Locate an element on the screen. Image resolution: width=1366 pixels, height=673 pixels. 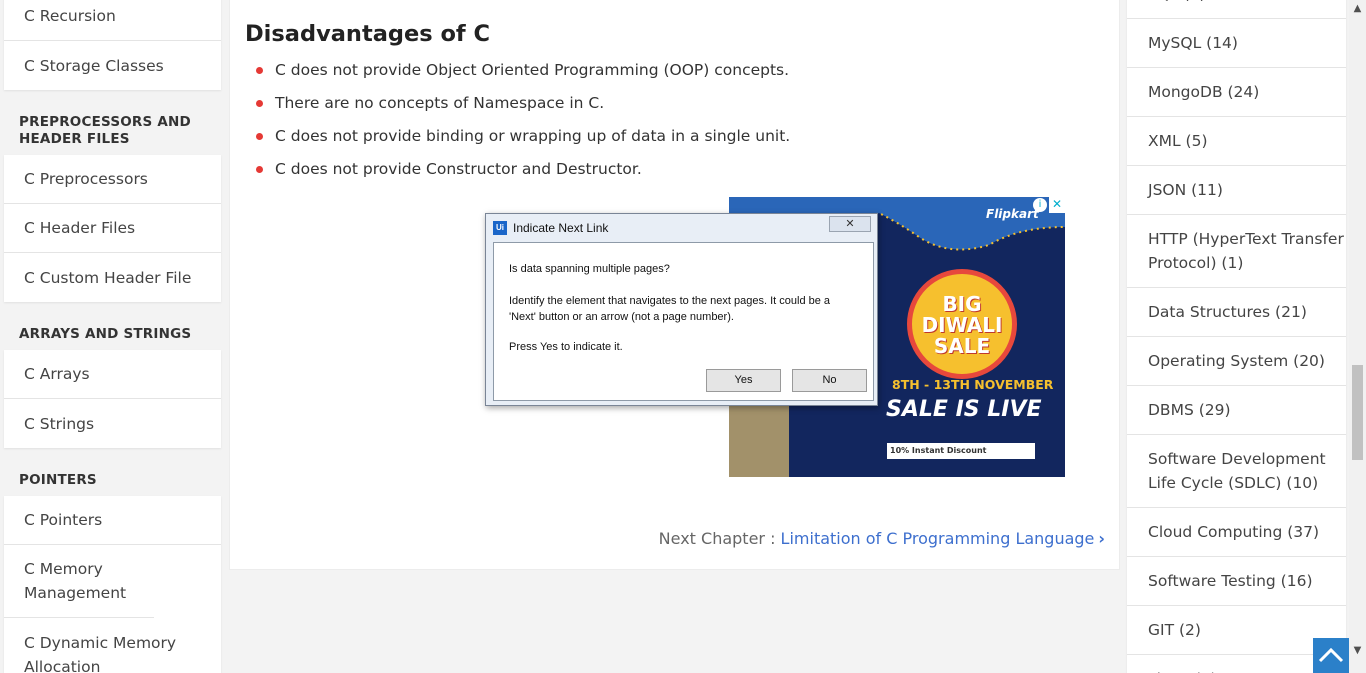
sidebar-group-arrays: C Arrays C Strings is located at coordinates (112, 399).